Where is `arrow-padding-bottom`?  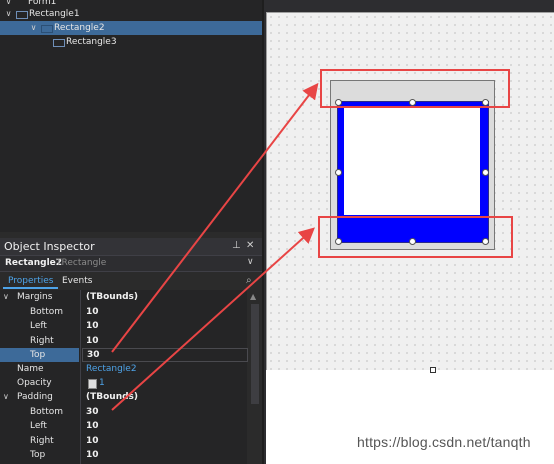 arrow-padding-bottom is located at coordinates (213, 319).